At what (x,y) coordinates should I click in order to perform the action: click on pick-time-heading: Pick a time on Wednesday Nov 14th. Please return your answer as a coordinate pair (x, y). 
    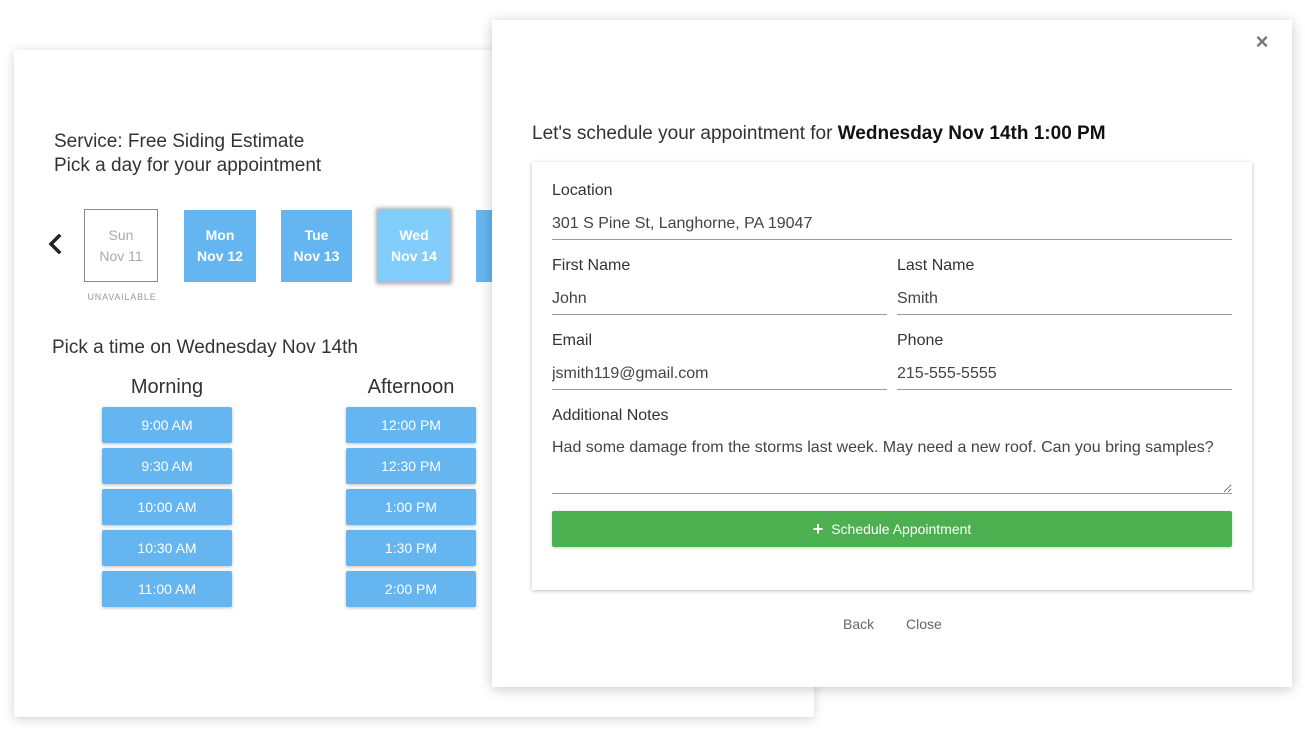
    Looking at the image, I should click on (205, 347).